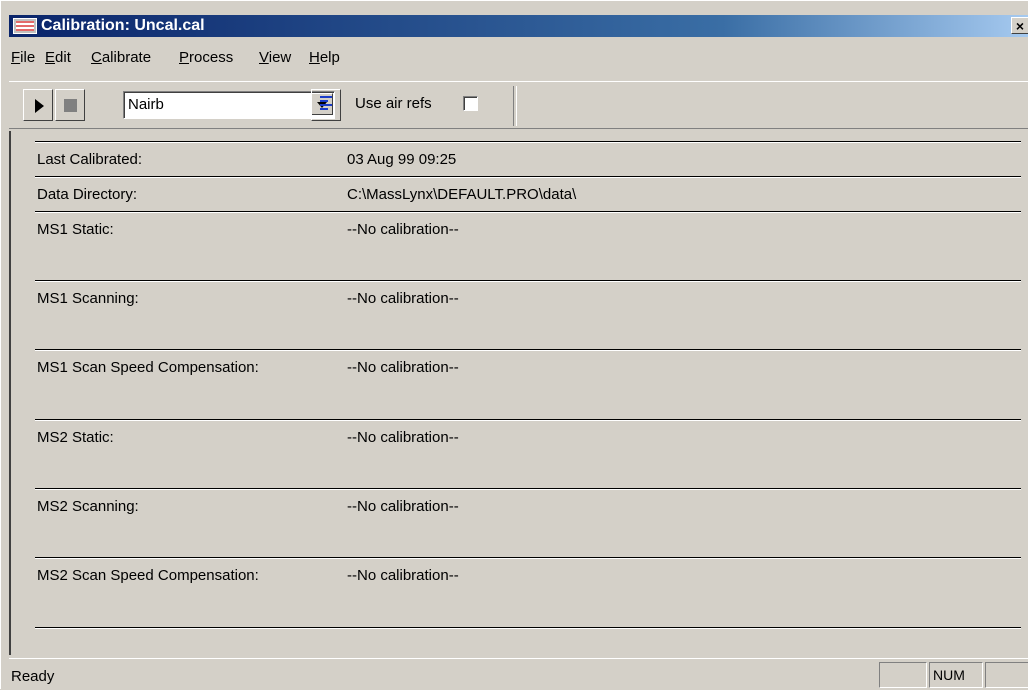  I want to click on list-view-button, so click(326, 105).